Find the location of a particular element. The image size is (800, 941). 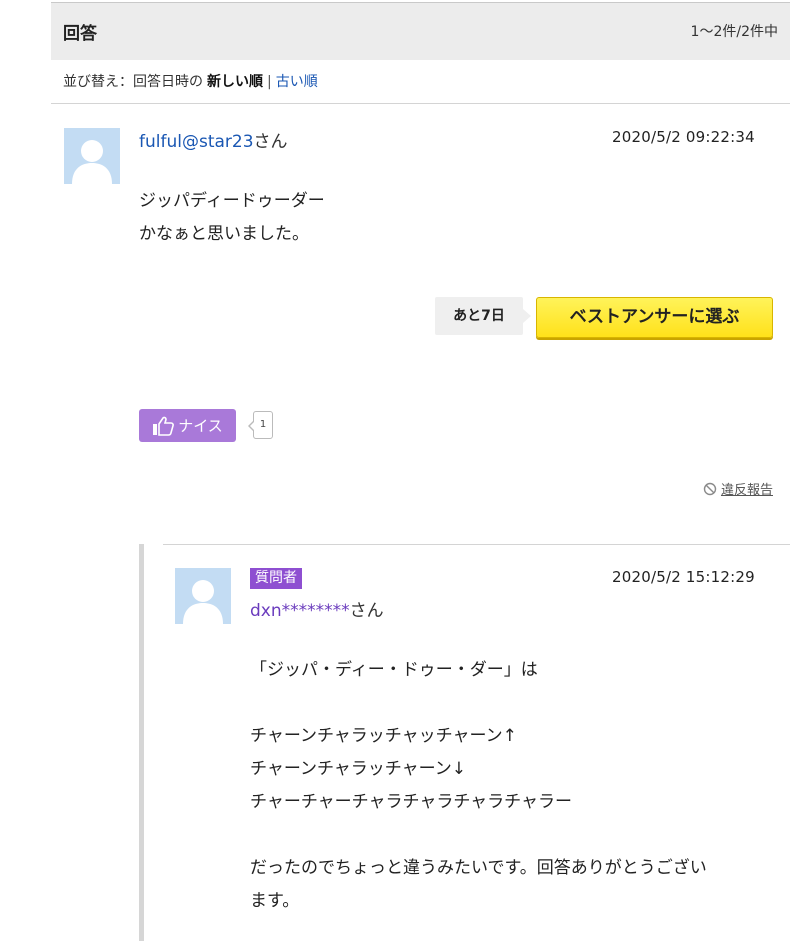

report-link-container: 違反報告 is located at coordinates (738, 488).